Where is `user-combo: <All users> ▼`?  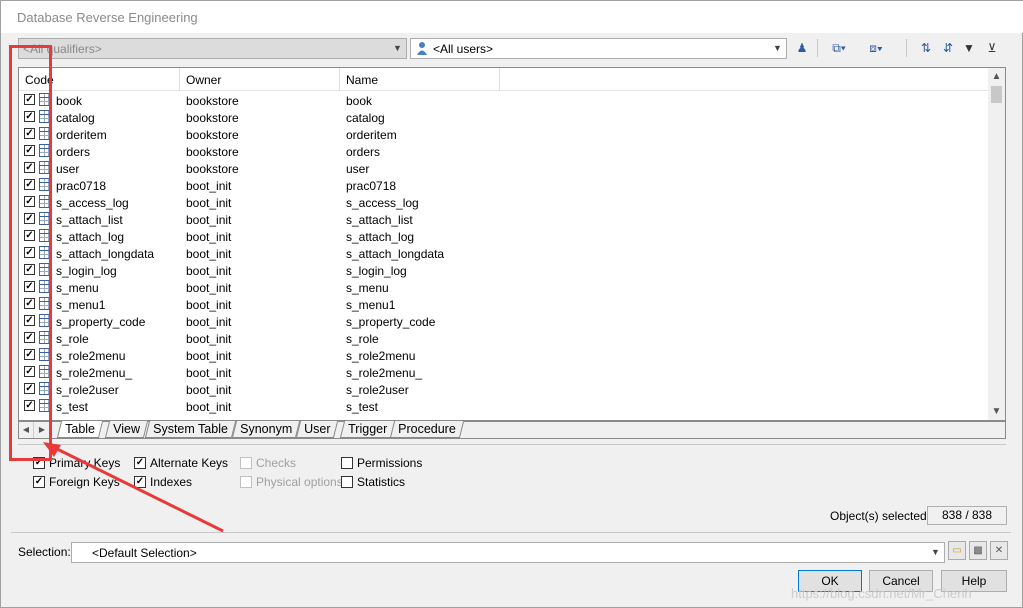
user-combo: <All users> ▼ is located at coordinates (598, 48).